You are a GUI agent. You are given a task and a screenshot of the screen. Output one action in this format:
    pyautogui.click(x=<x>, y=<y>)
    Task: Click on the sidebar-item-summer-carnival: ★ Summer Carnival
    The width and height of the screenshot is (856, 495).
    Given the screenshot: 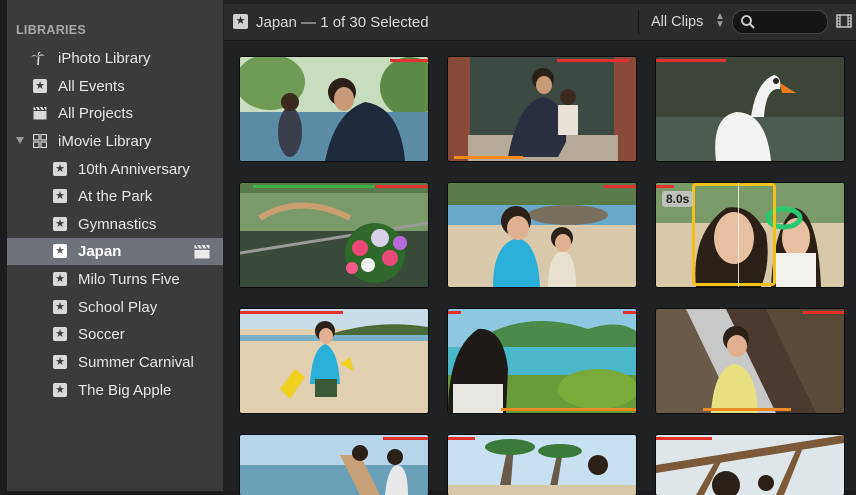 What is the action you would take?
    pyautogui.click(x=115, y=362)
    